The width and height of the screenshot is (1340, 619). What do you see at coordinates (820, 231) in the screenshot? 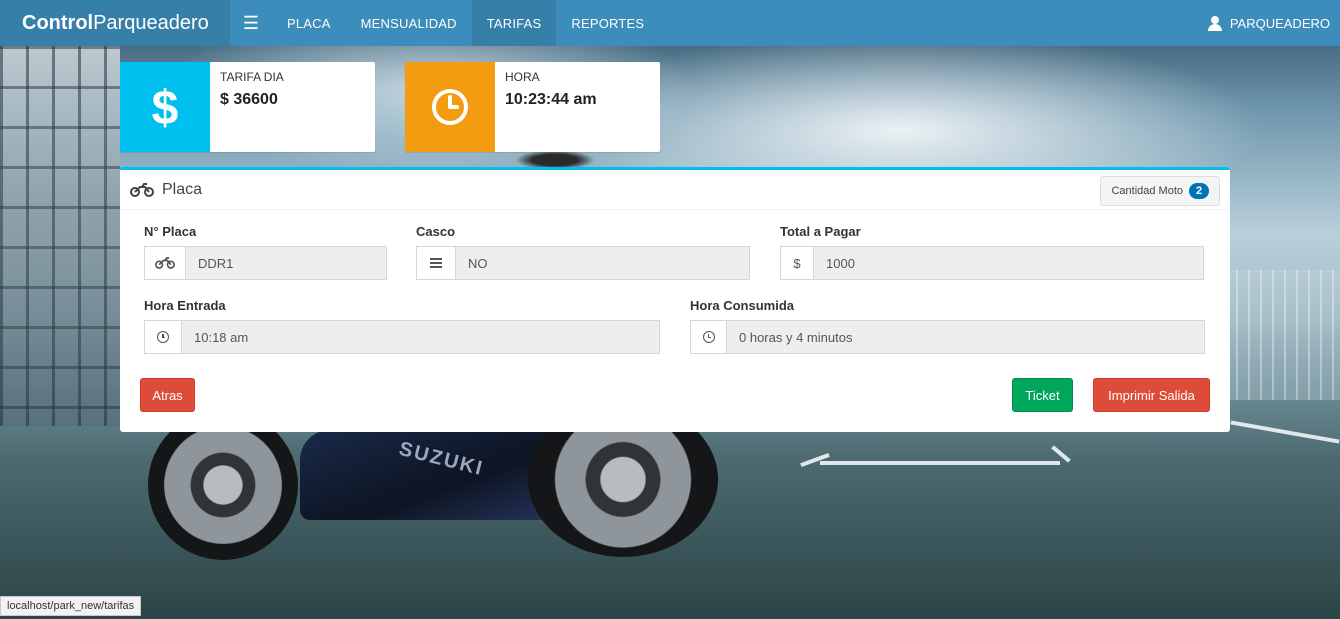
I see `field-label: Total a Pagar` at bounding box center [820, 231].